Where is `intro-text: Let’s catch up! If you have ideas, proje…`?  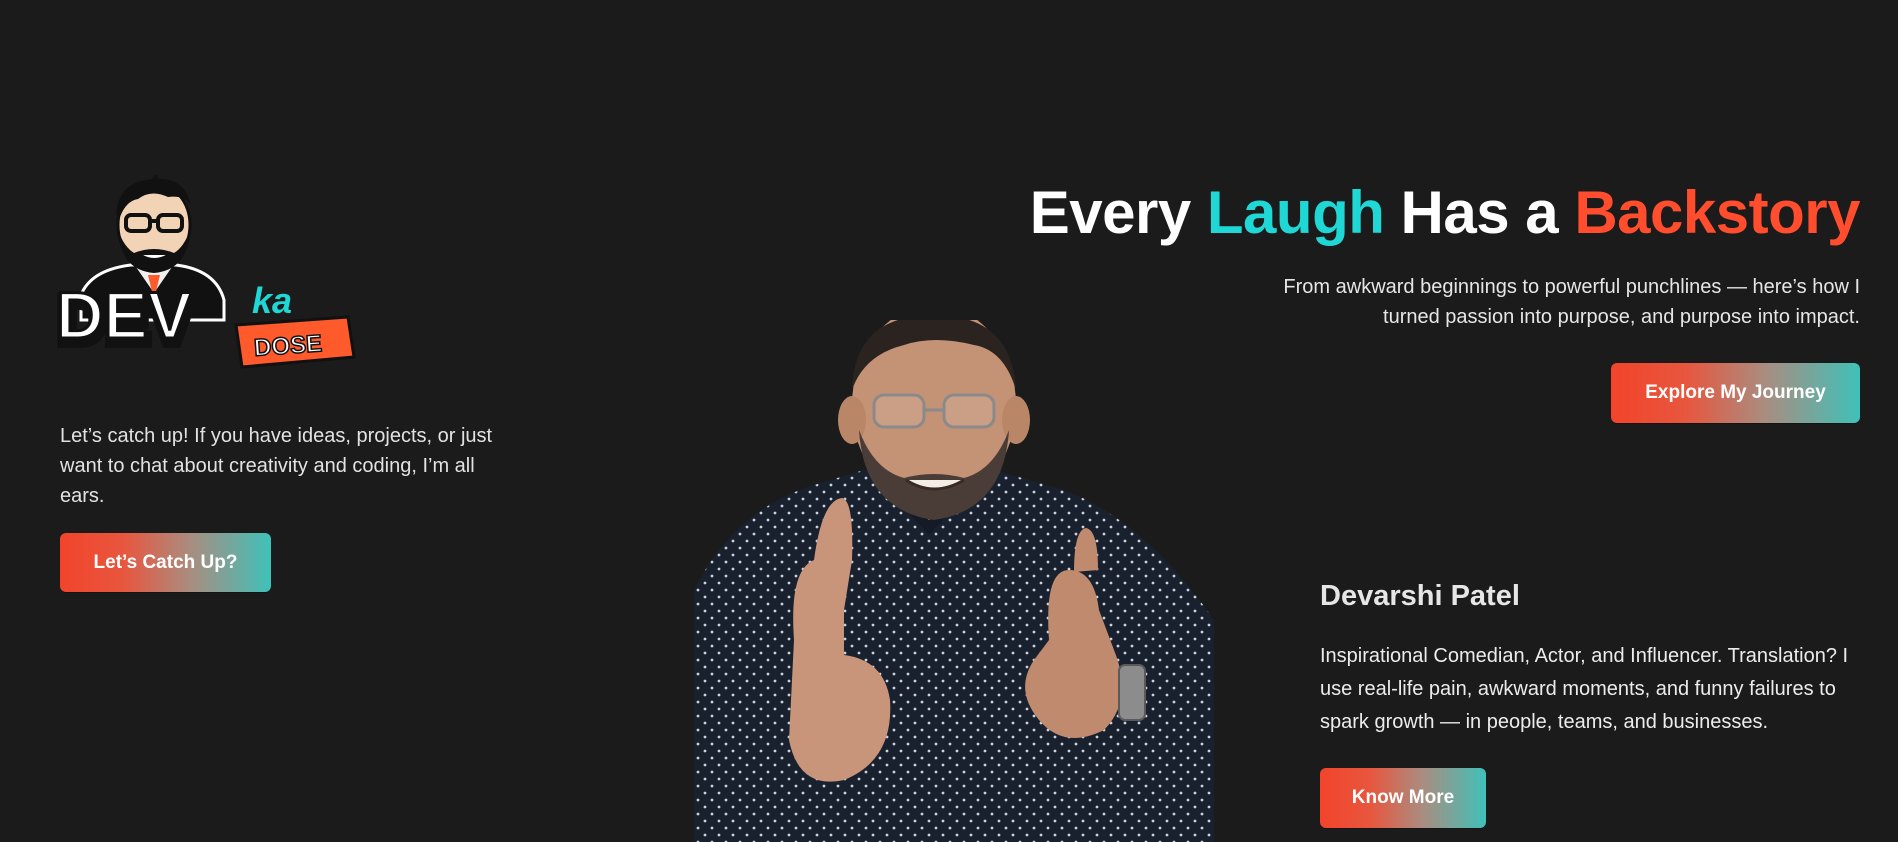 intro-text: Let’s catch up! If you have ideas, proje… is located at coordinates (276, 466).